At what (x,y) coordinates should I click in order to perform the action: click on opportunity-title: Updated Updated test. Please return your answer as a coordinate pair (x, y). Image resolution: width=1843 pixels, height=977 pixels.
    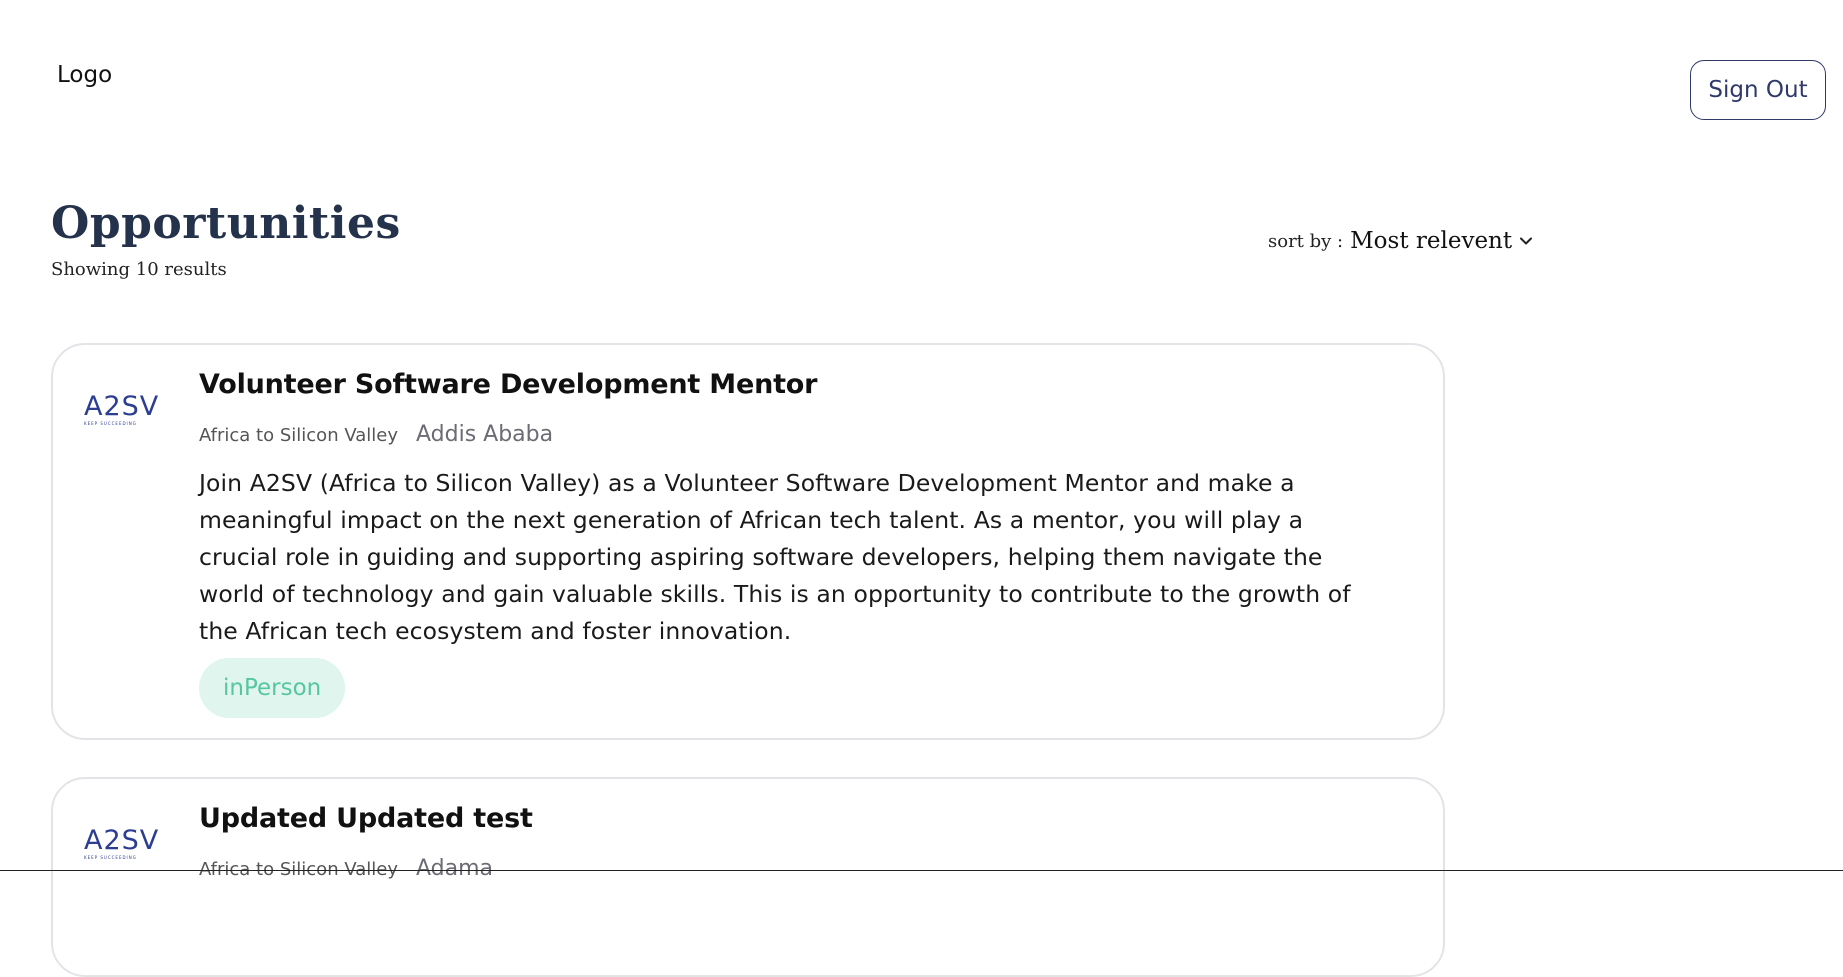
    Looking at the image, I should click on (366, 818).